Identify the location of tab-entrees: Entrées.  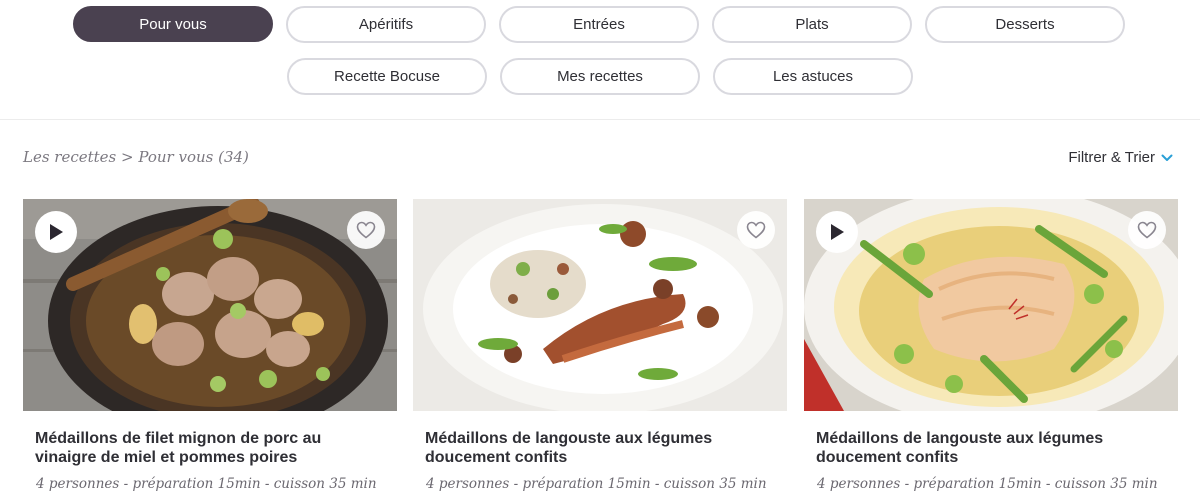
(599, 24).